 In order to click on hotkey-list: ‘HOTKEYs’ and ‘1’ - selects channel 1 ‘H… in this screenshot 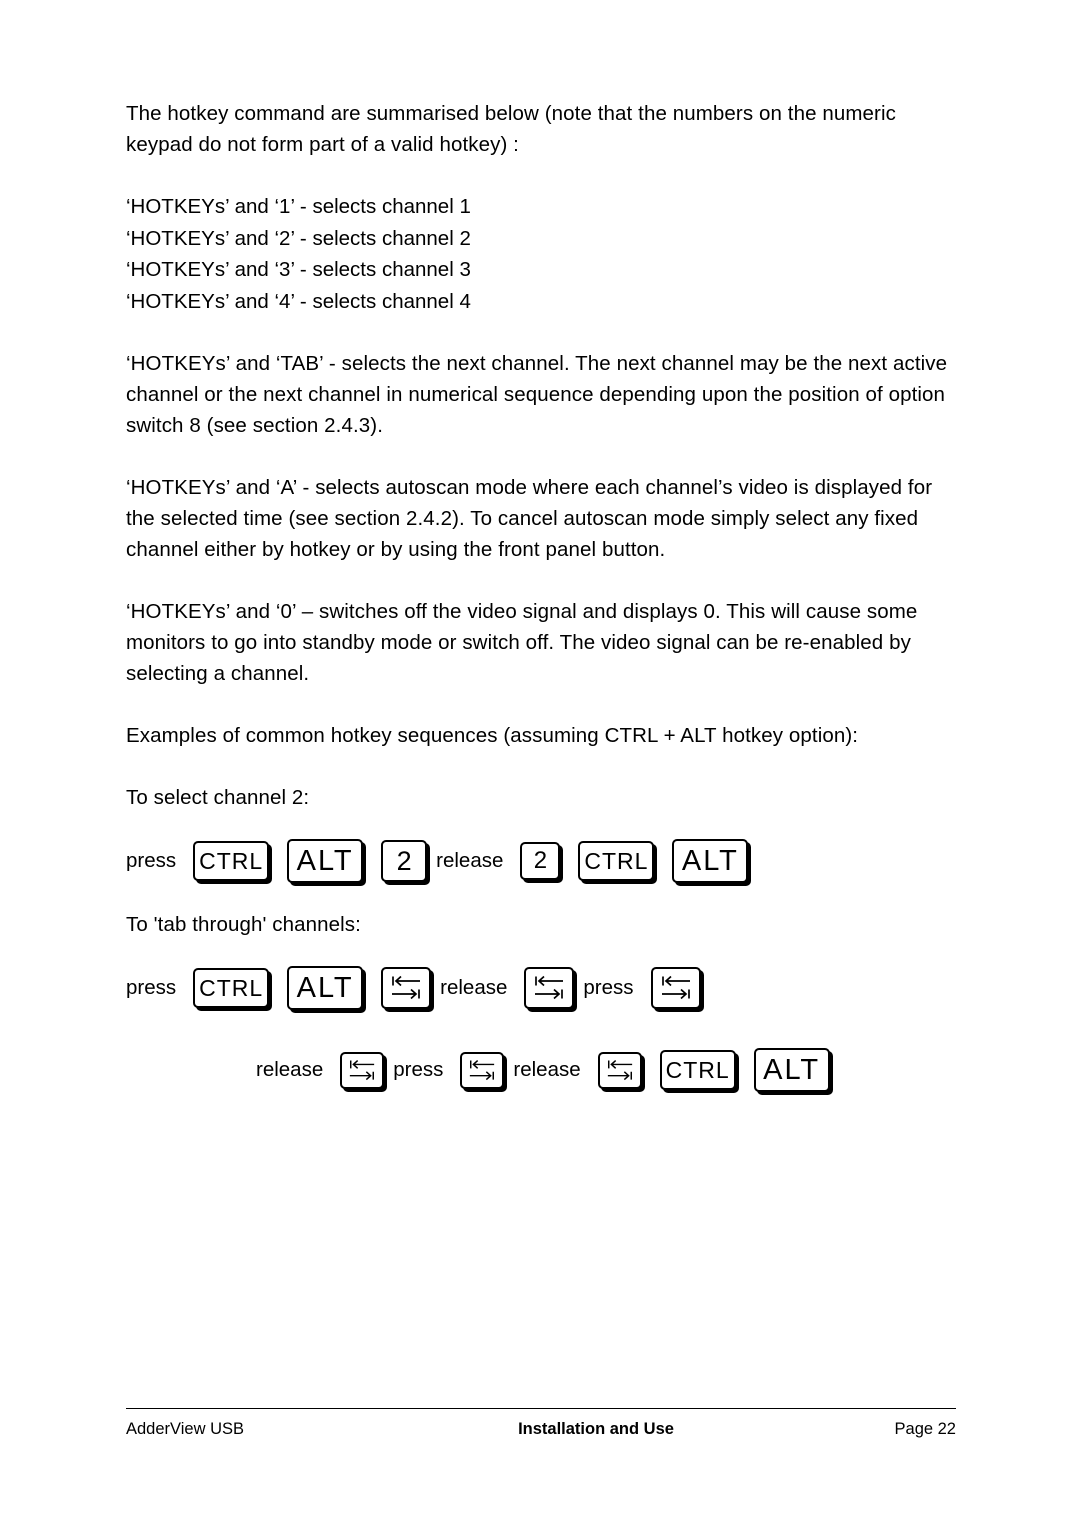, I will do `click(541, 254)`.